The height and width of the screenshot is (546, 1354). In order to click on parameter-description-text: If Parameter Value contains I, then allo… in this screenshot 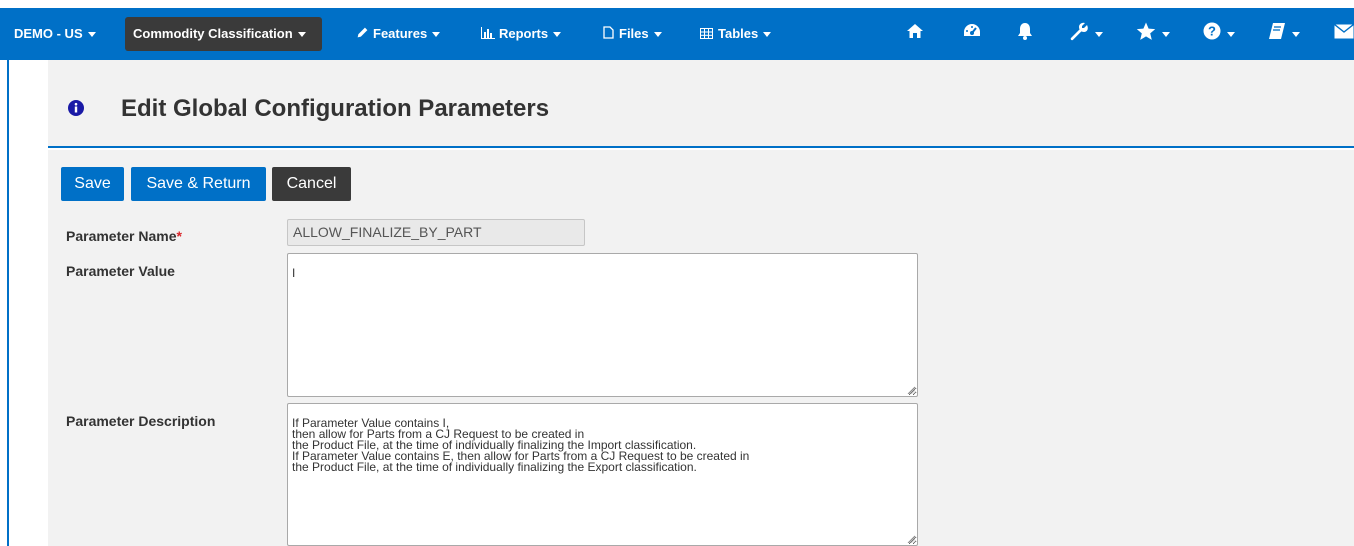, I will do `click(521, 445)`.